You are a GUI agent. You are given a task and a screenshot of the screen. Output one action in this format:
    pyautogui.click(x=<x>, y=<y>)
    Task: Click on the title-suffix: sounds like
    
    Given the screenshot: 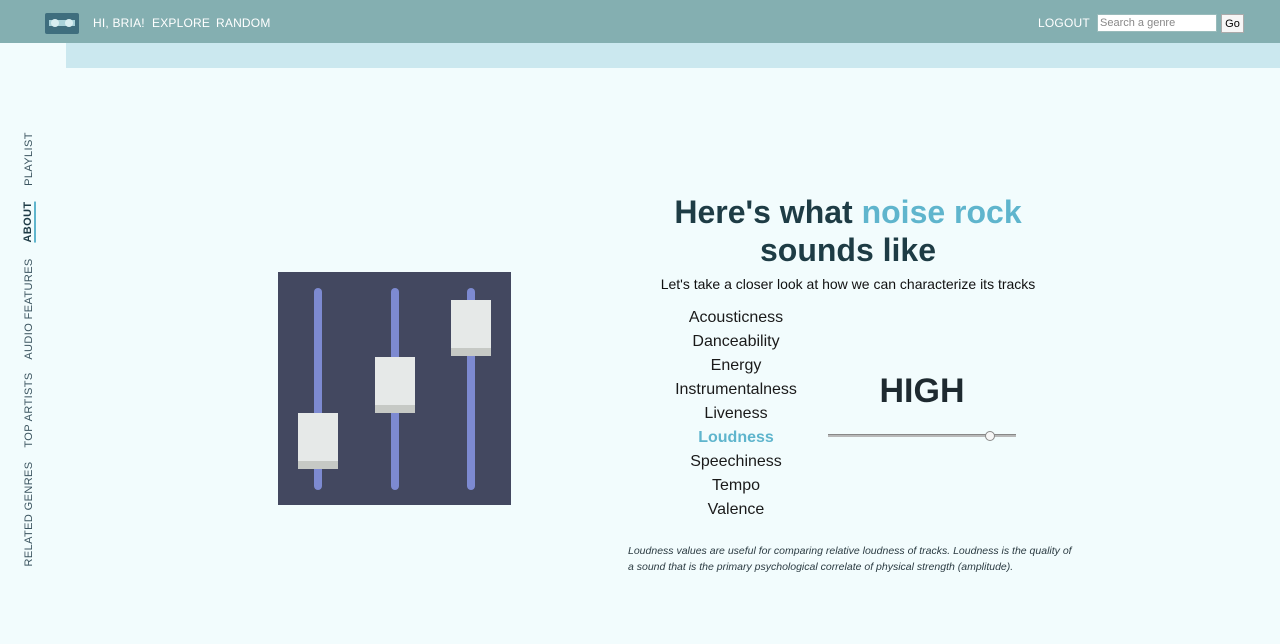 What is the action you would take?
    pyautogui.click(x=848, y=250)
    